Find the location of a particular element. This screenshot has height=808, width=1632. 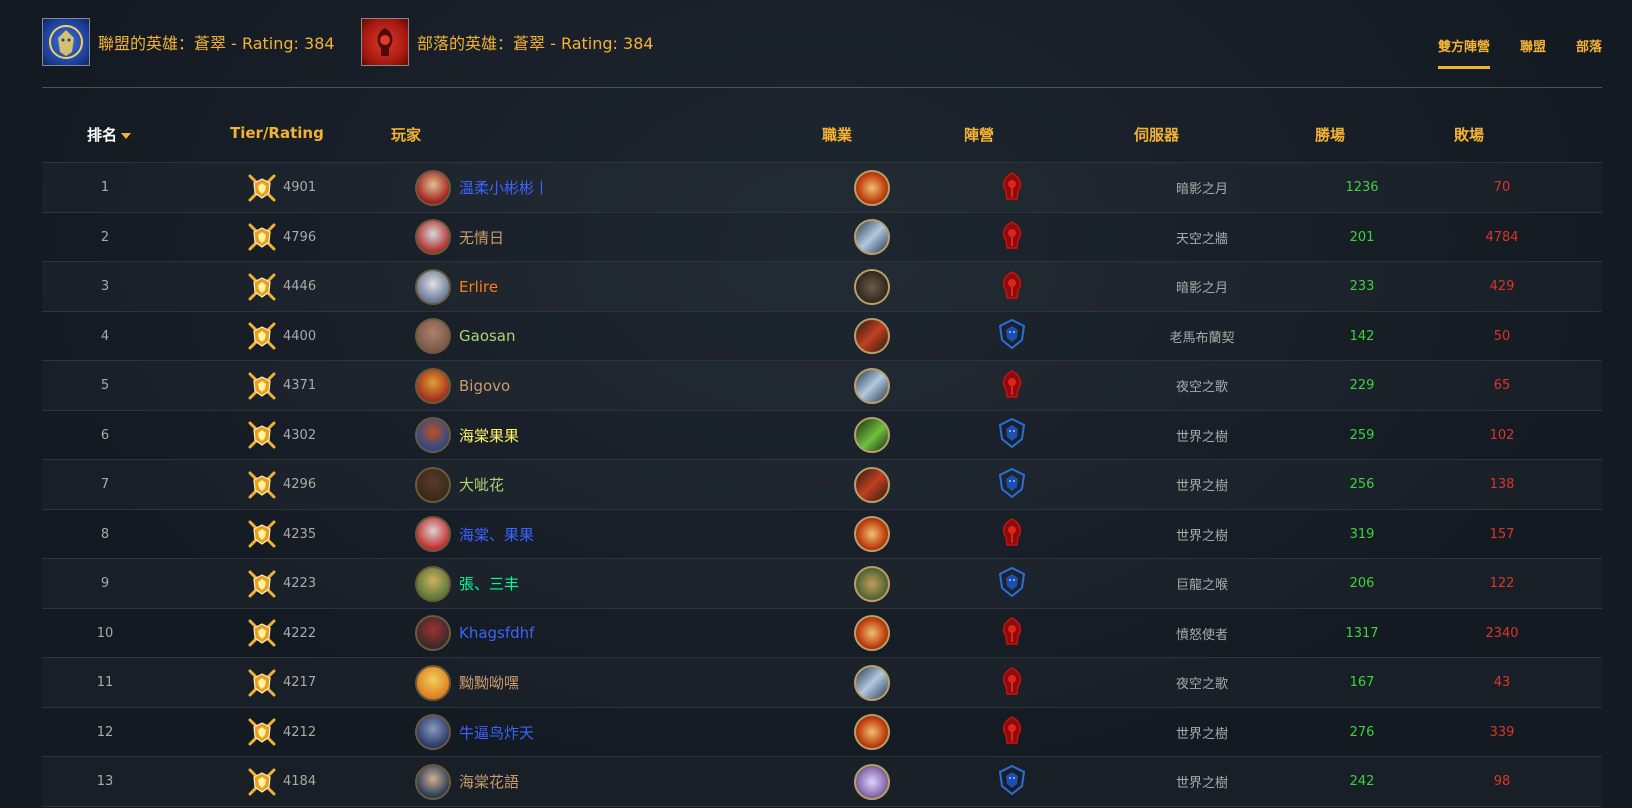

rank-cell: 2 is located at coordinates (105, 237).